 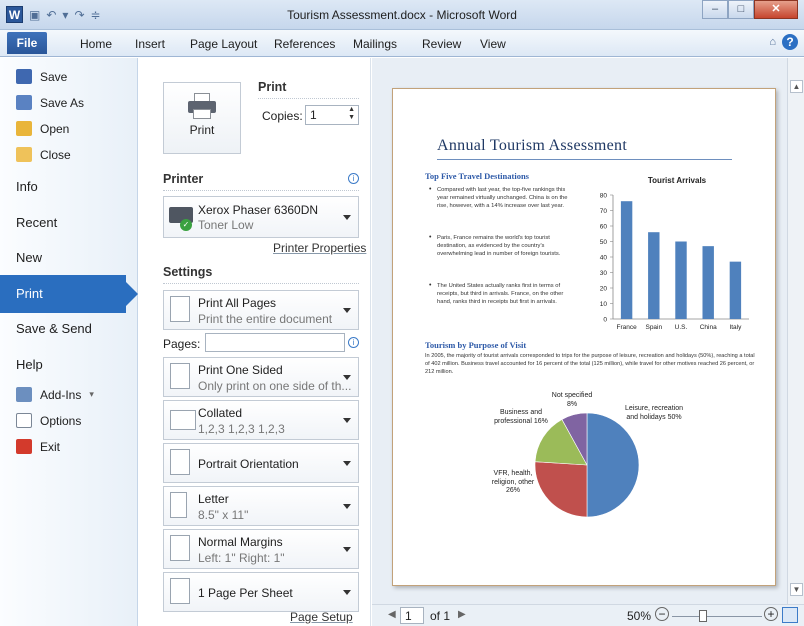 I want to click on nav-save-send: Save & Send, so click(x=54, y=328).